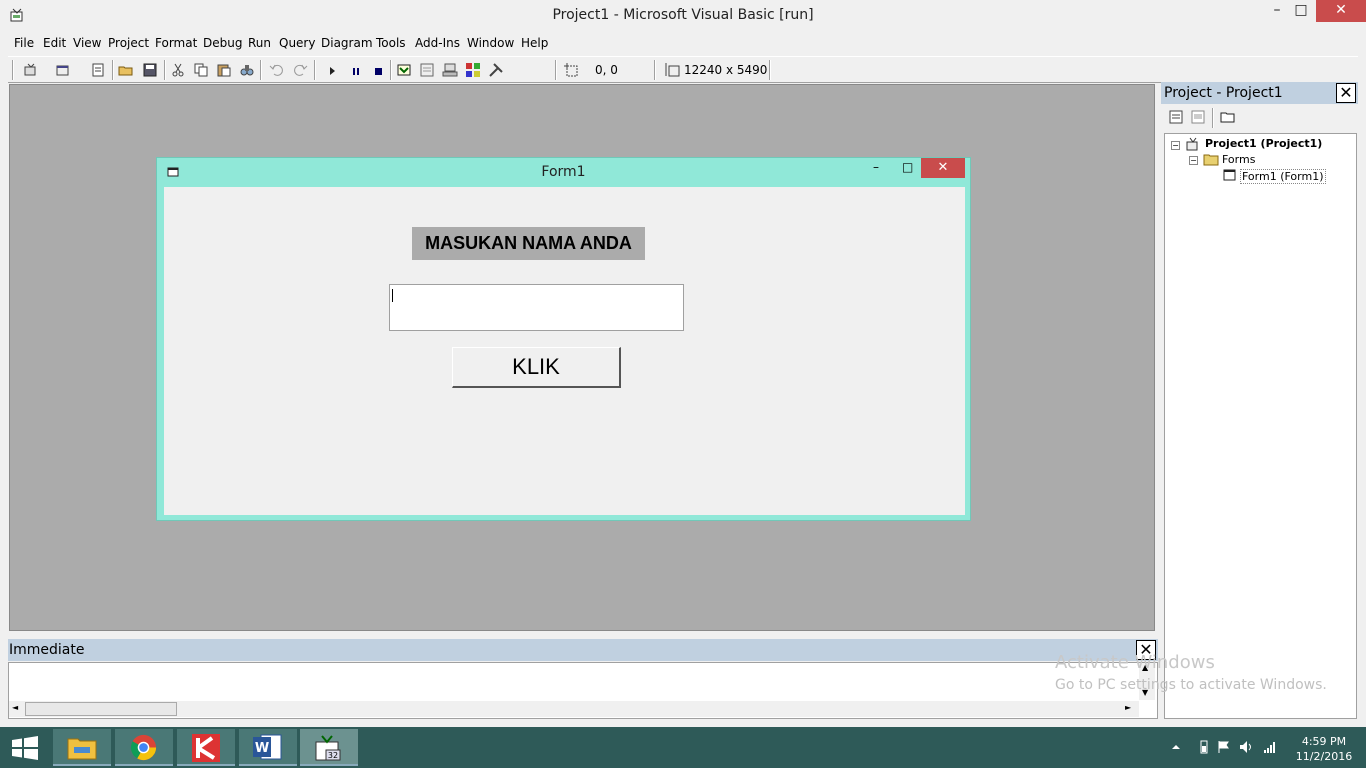  Describe the element at coordinates (909, 167) in the screenshot. I see `form1-maximize-button: □` at that location.